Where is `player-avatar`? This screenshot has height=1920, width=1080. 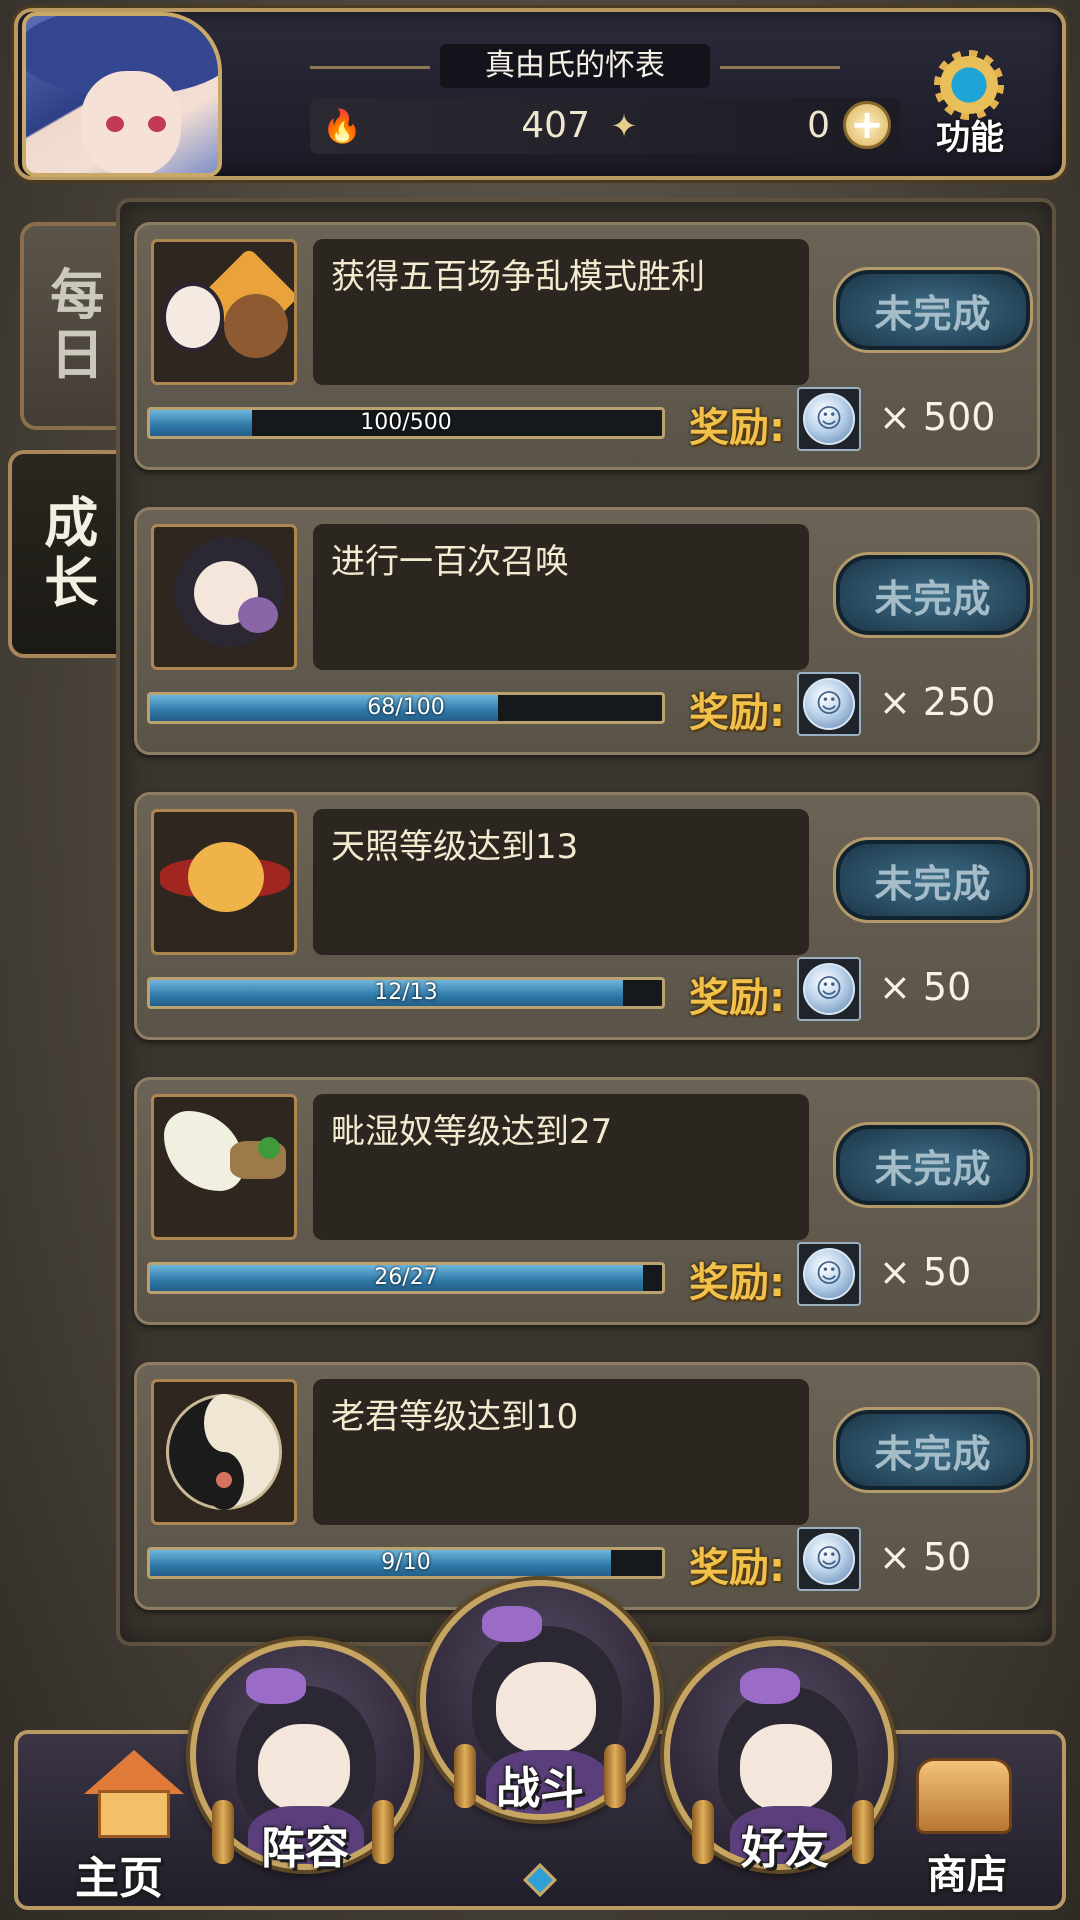 player-avatar is located at coordinates (122, 94).